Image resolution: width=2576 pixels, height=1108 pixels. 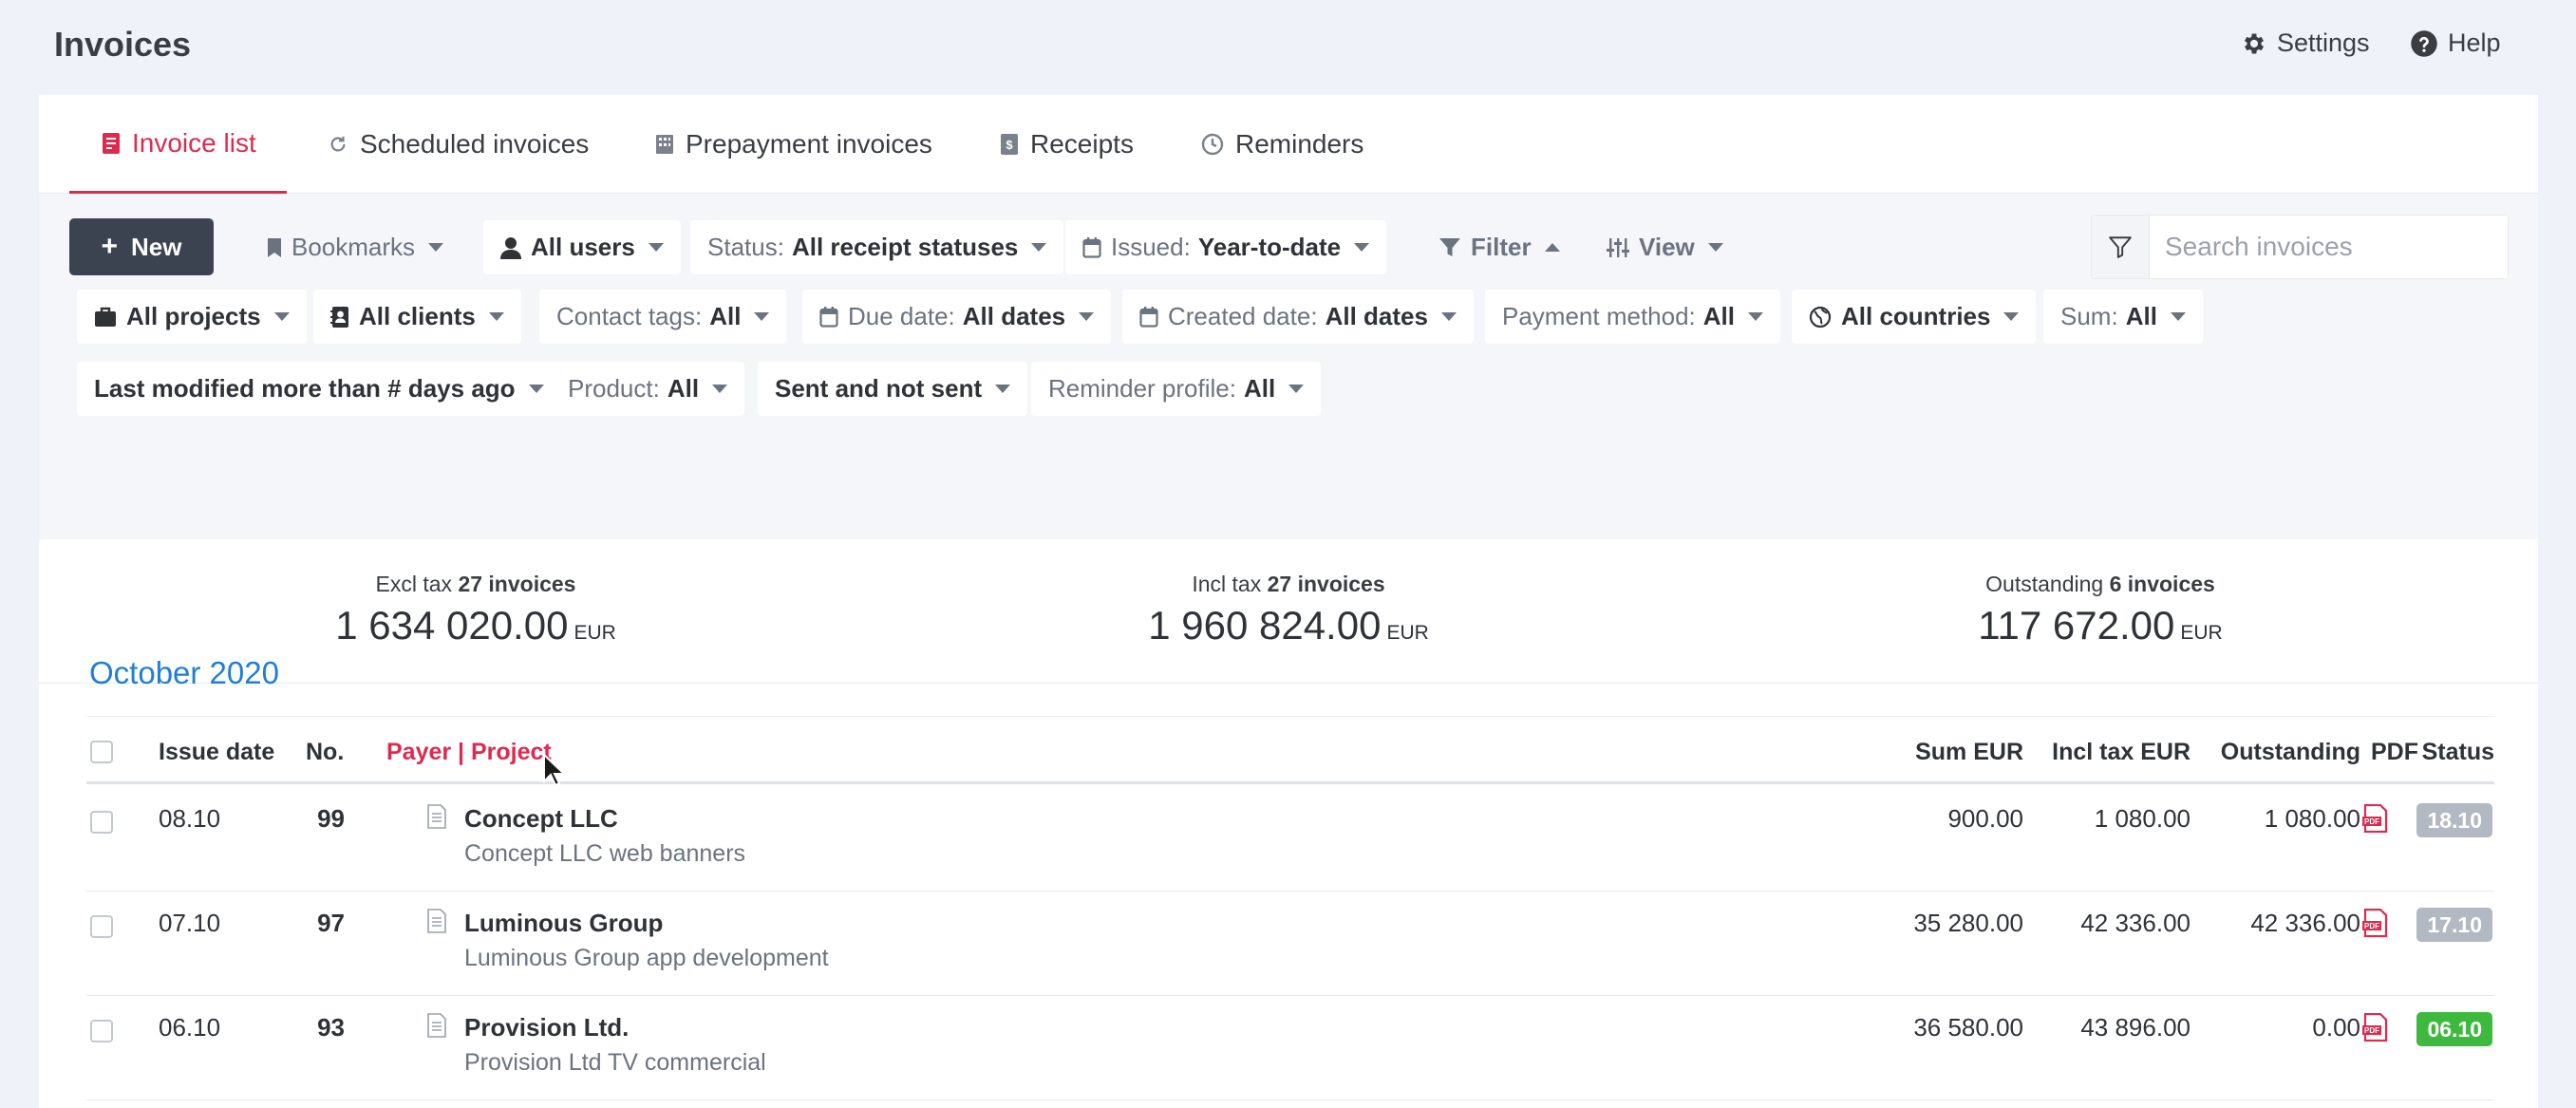 I want to click on col-incl-tax: Incl tax EUR, so click(x=2121, y=752).